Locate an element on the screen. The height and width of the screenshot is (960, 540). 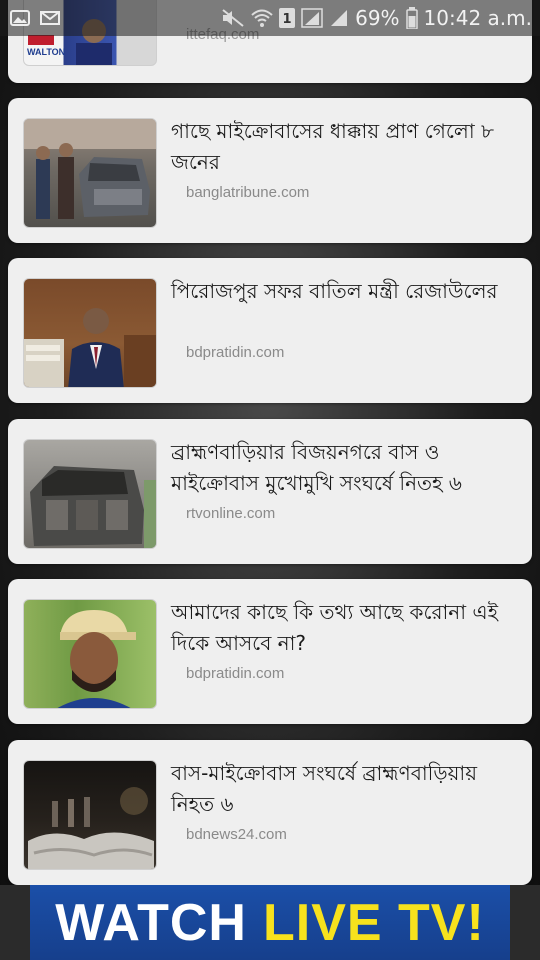
banner-word-watch: WATCH is located at coordinates (151, 922).